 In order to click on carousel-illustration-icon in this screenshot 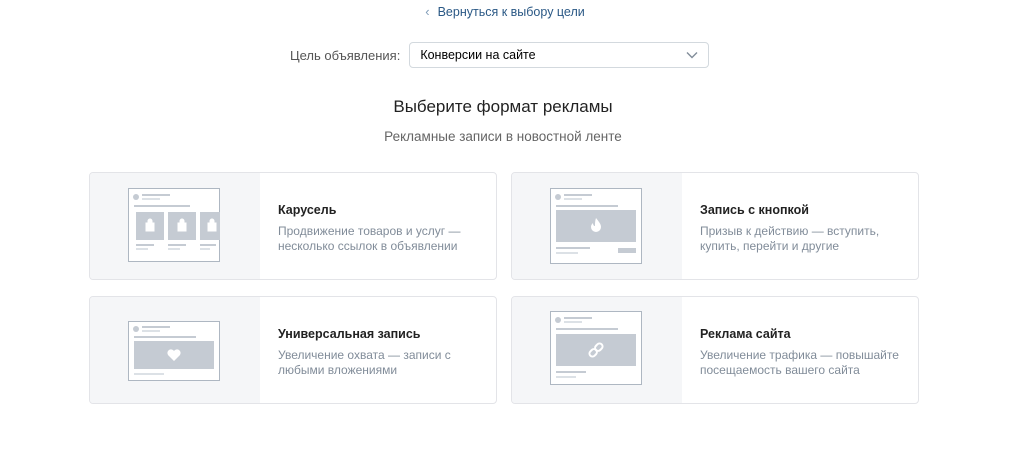, I will do `click(174, 225)`.